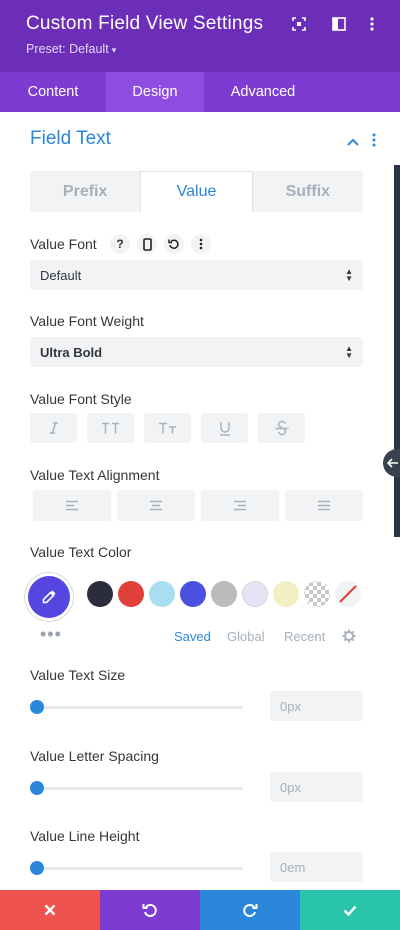  I want to click on swatch-lavender, so click(255, 594).